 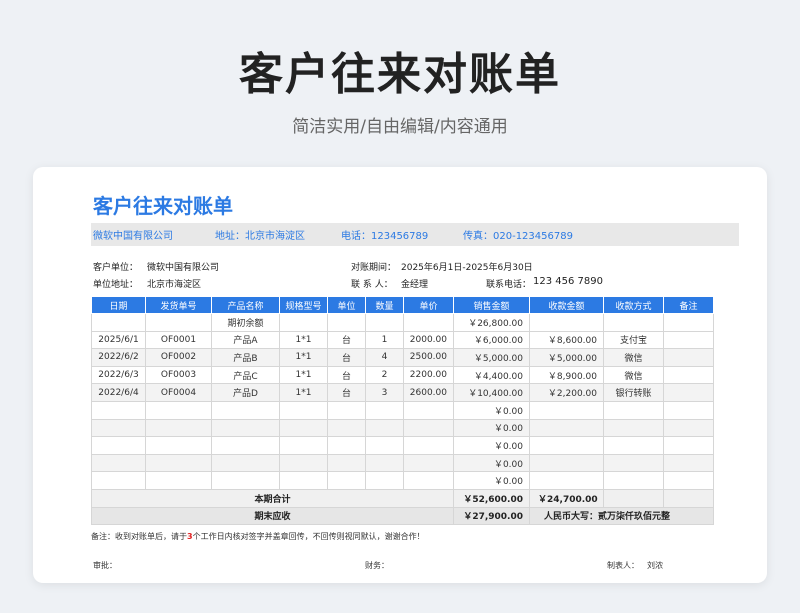 I want to click on customer-value: 微软中国有限公司, so click(x=183, y=268).